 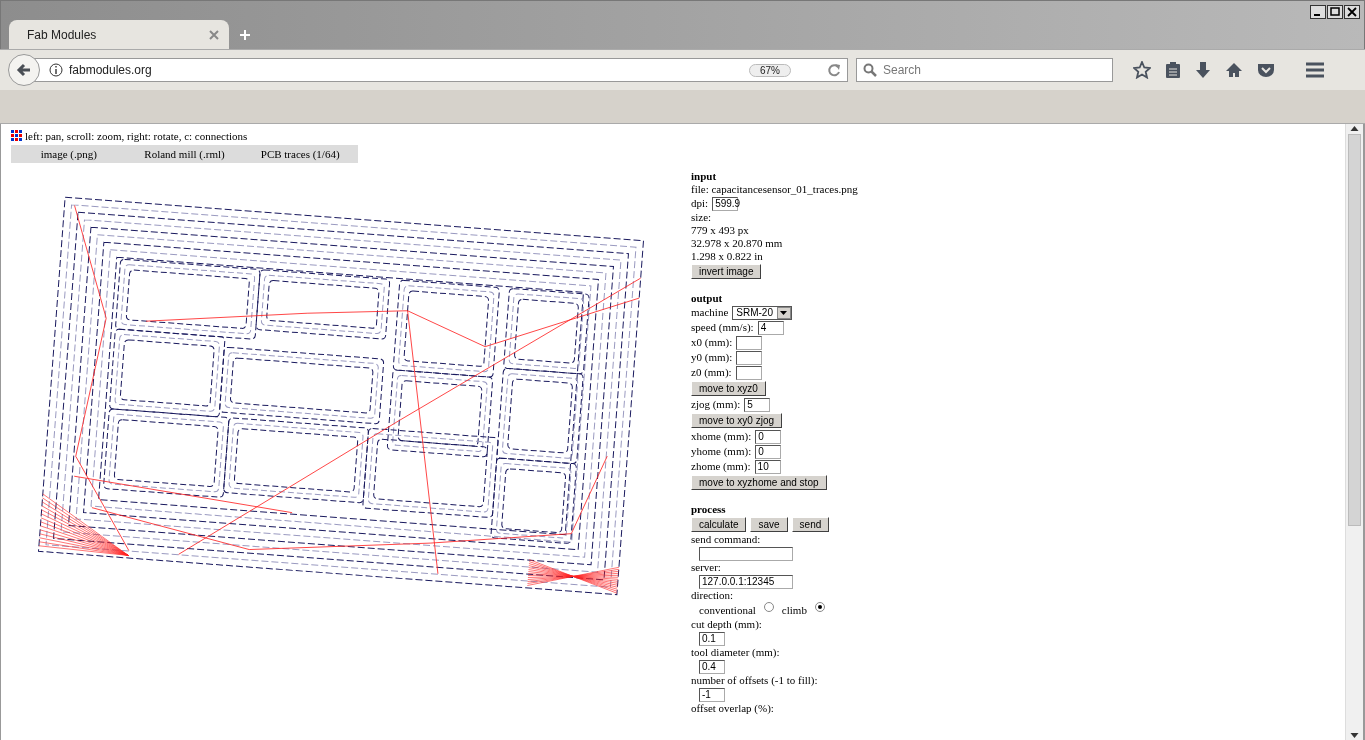 I want to click on info-text: 779 x 493 px, so click(x=720, y=230).